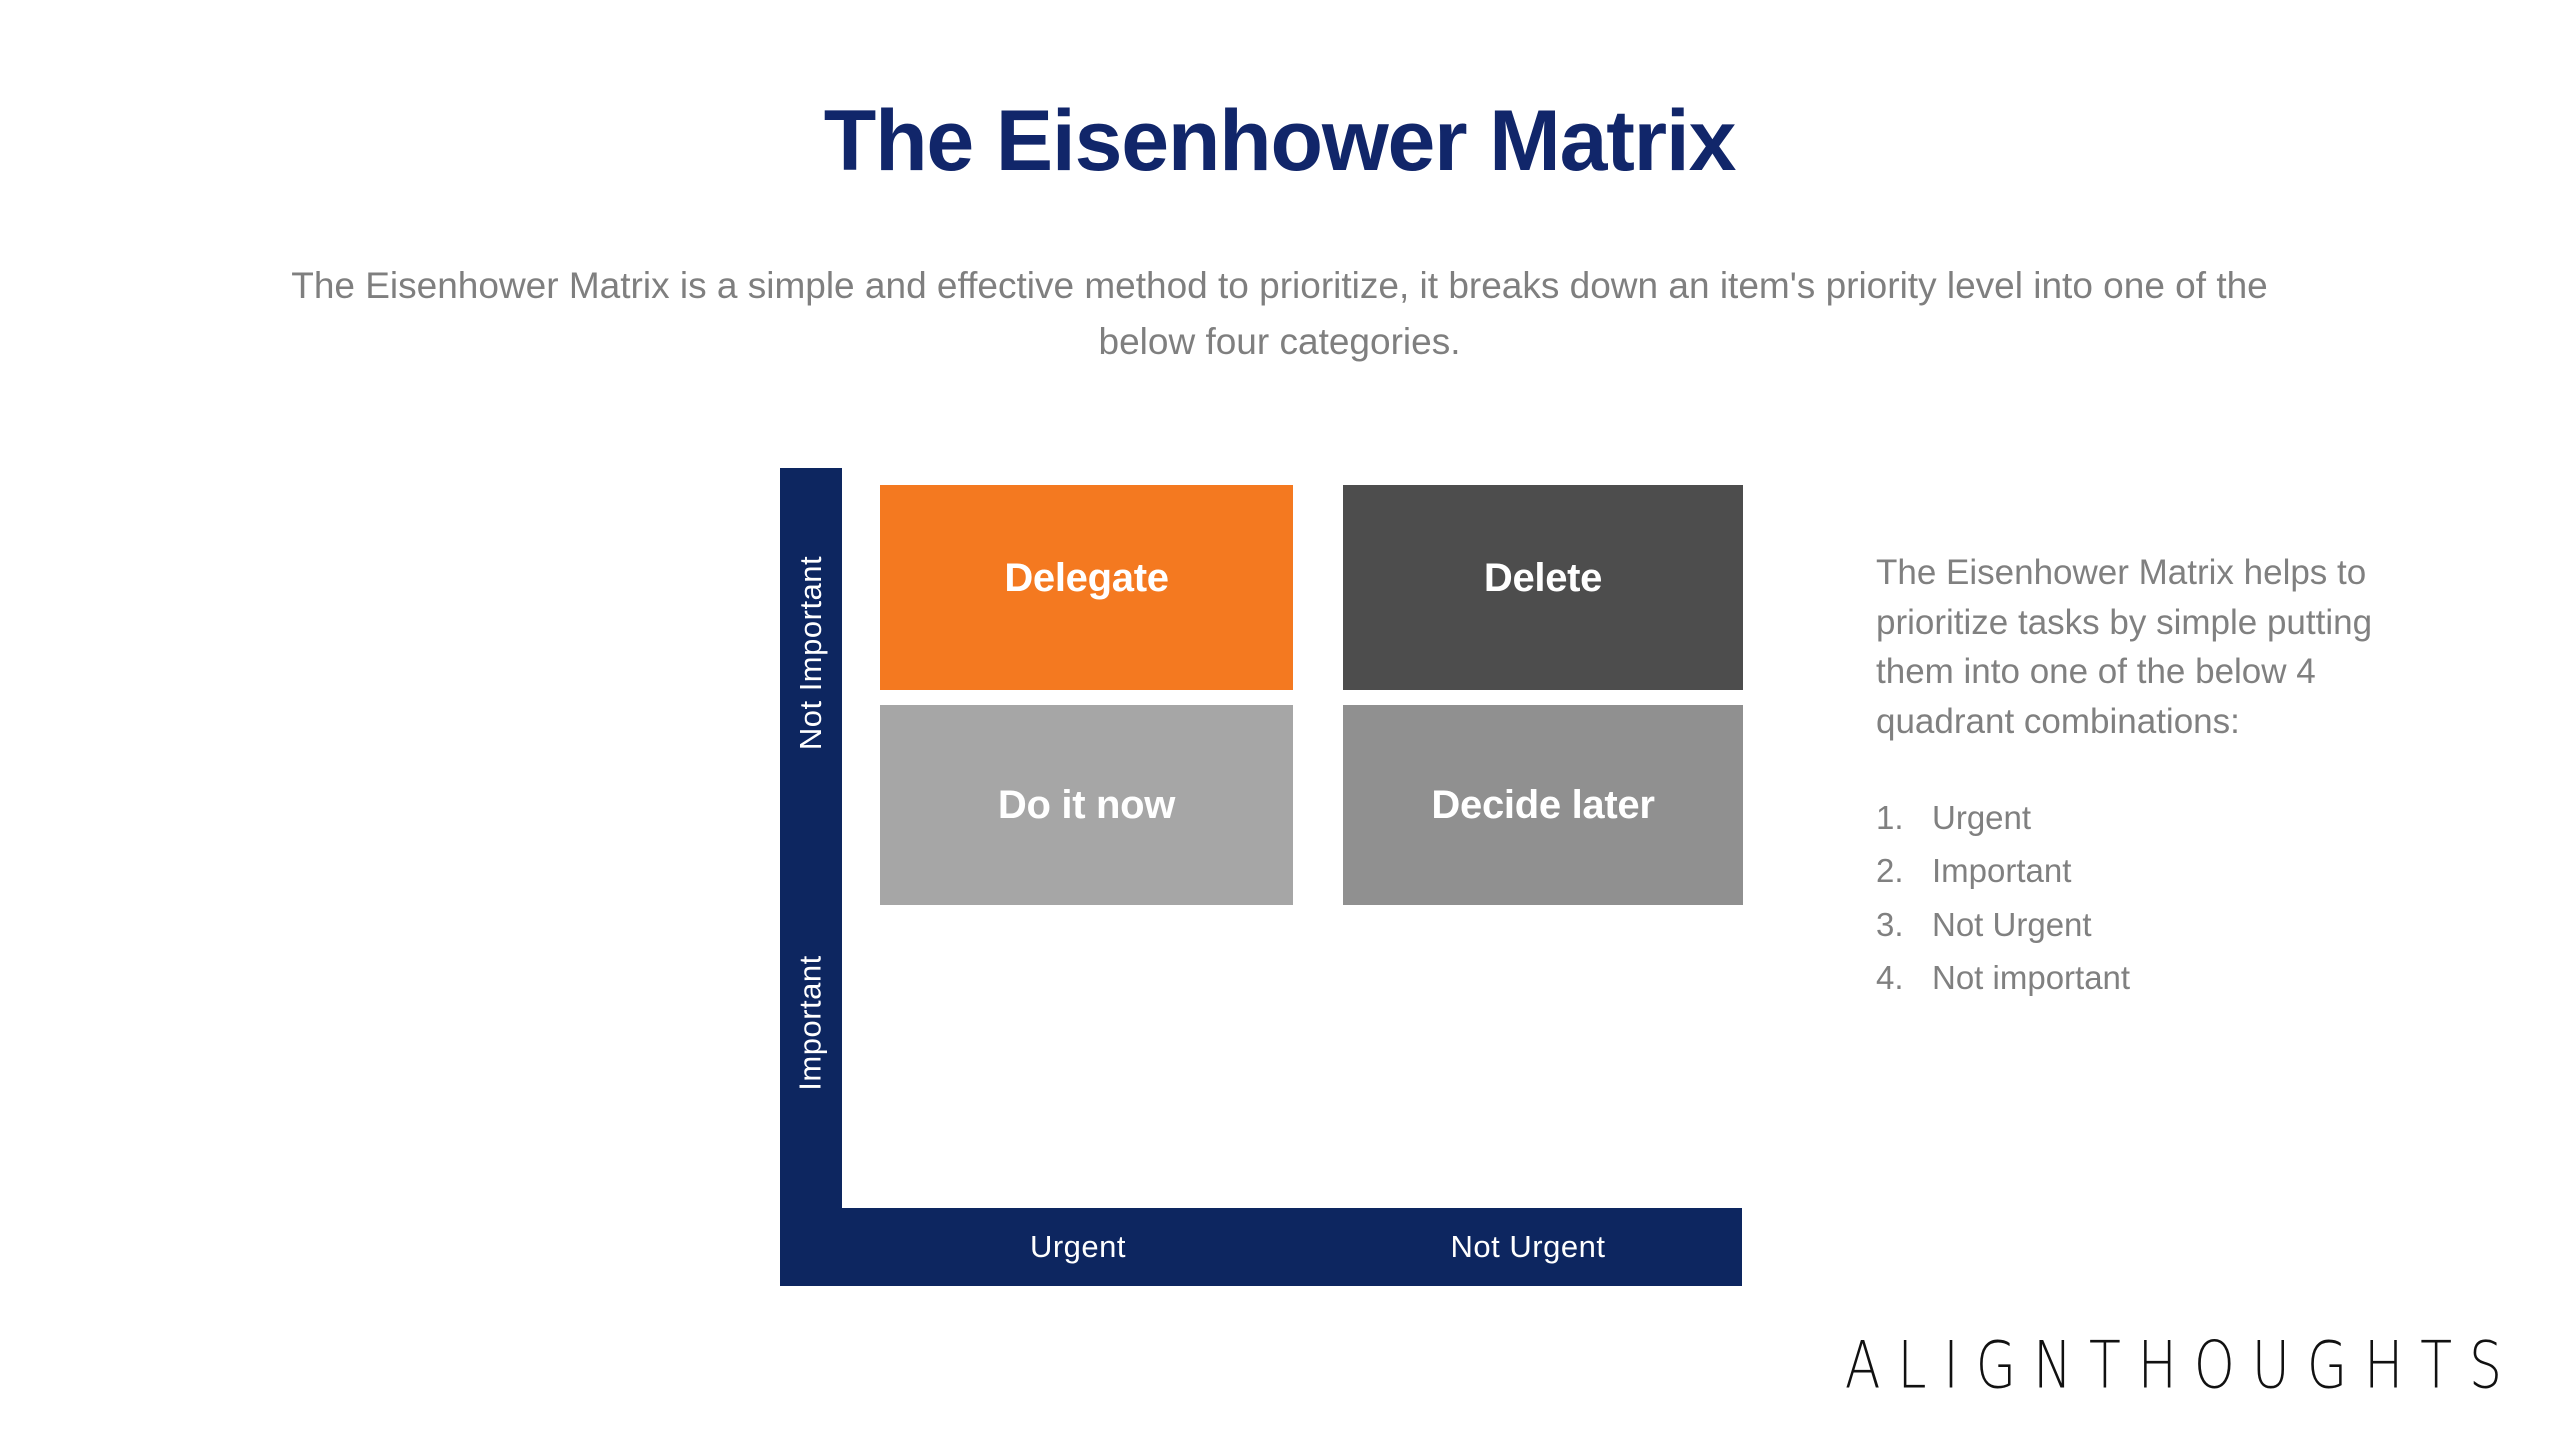 This screenshot has height=1440, width=2559. Describe the element at coordinates (1890, 871) in the screenshot. I see `list-item-number: 2.` at that location.